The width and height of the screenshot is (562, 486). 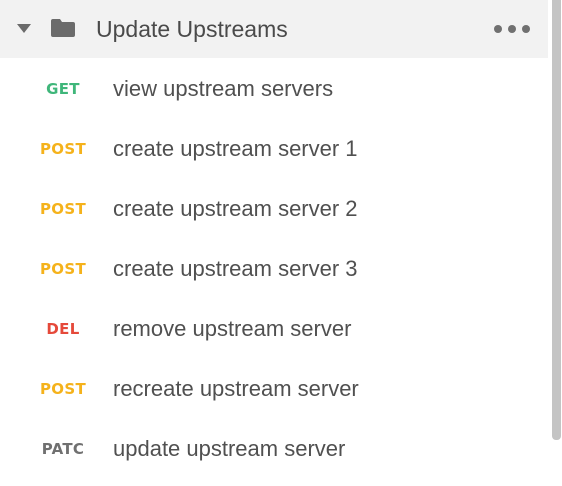 I want to click on request-item: DEL remove upstream server, so click(x=274, y=330).